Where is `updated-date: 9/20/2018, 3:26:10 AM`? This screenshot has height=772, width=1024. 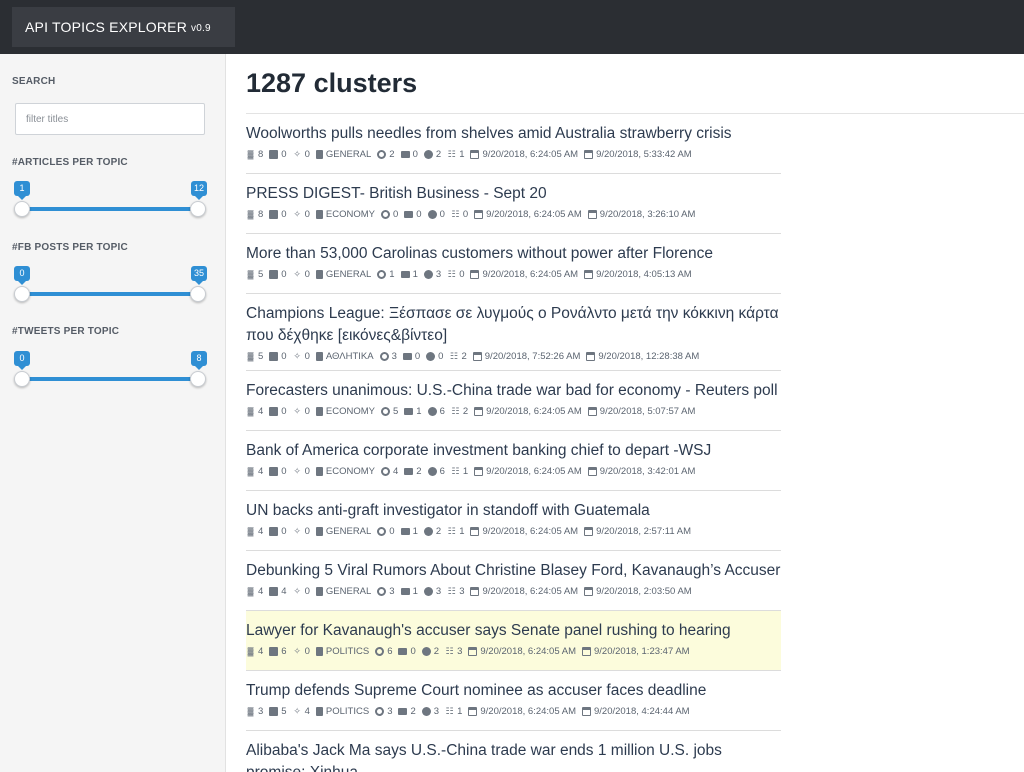
updated-date: 9/20/2018, 3:26:10 AM is located at coordinates (641, 214).